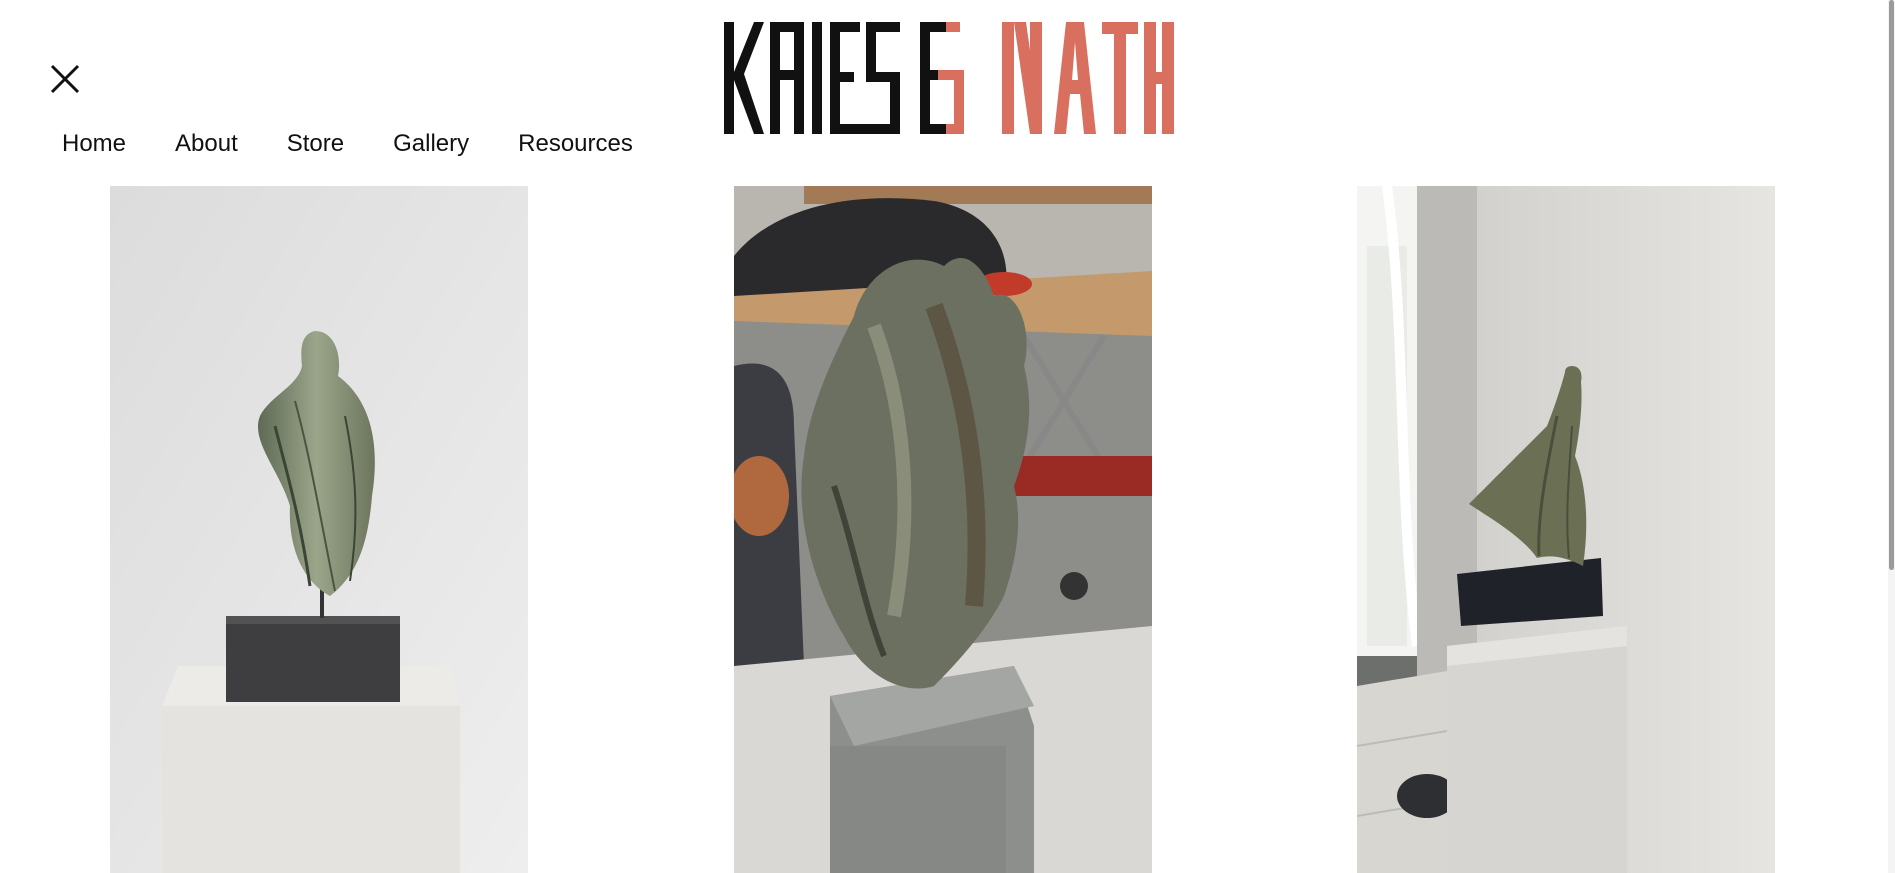 The height and width of the screenshot is (873, 1895). Describe the element at coordinates (206, 144) in the screenshot. I see `nav-link-about: About` at that location.